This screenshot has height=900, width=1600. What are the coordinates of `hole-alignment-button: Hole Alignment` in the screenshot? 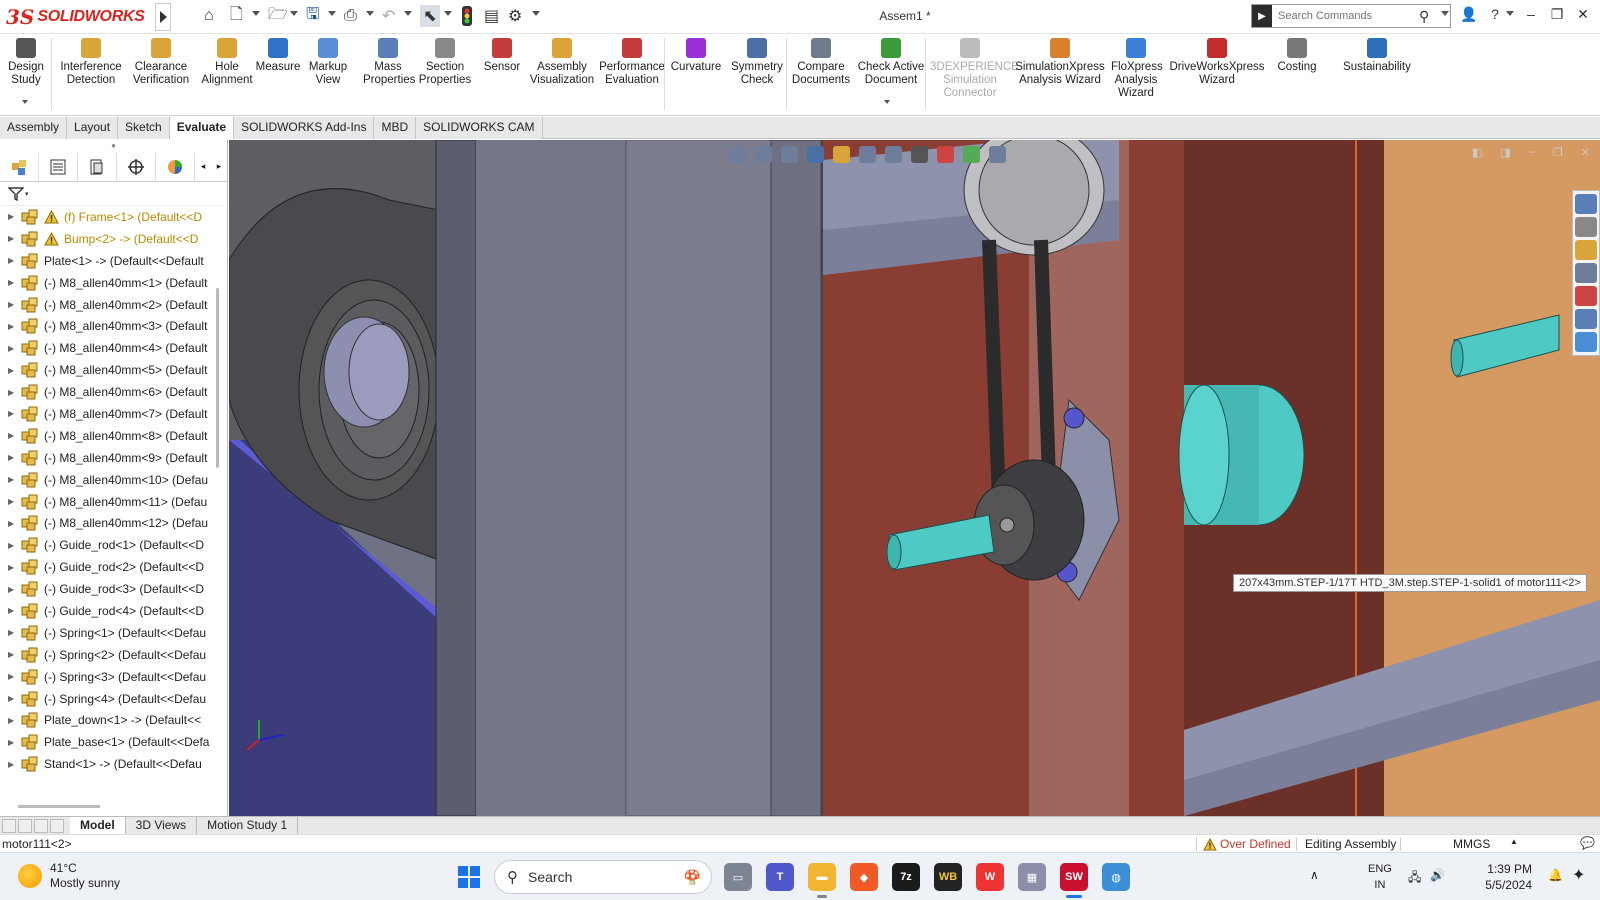 It's located at (227, 62).